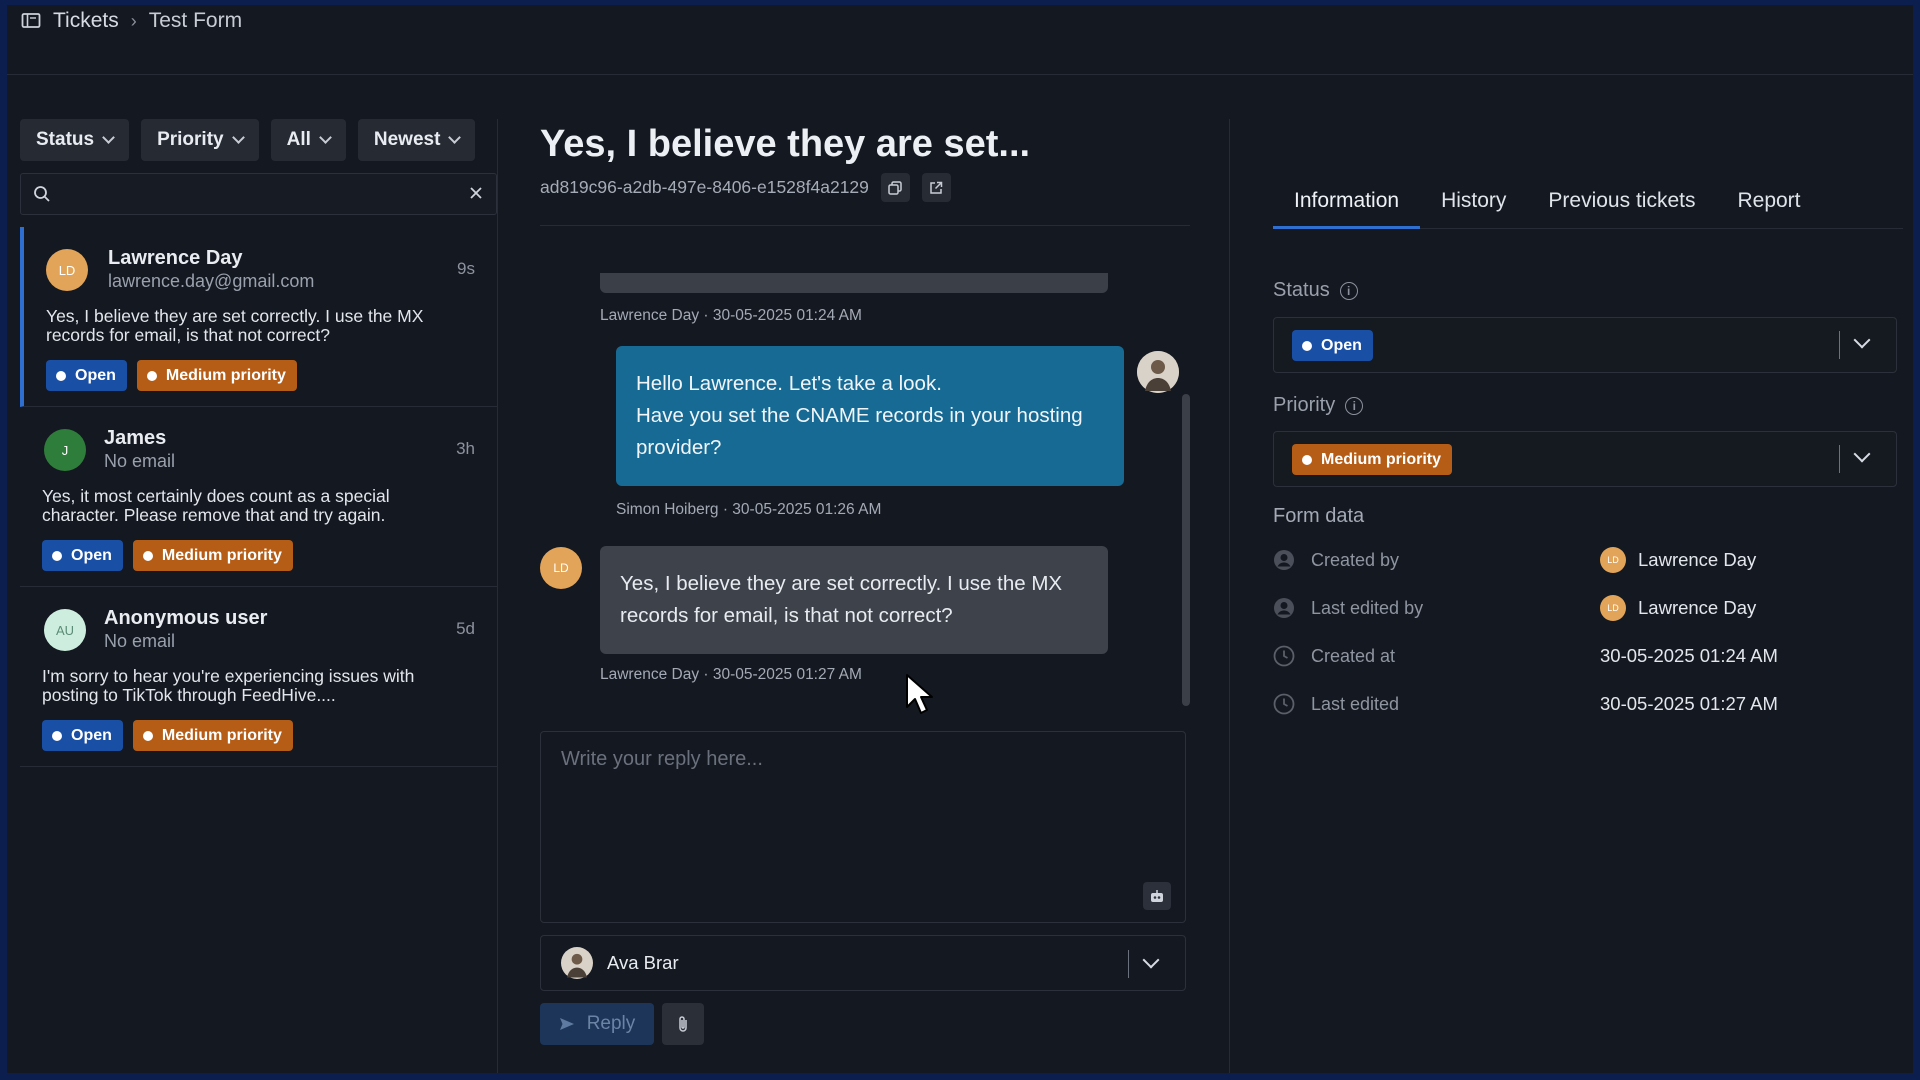 This screenshot has height=1080, width=1920. I want to click on avatar-initials: AU, so click(65, 630).